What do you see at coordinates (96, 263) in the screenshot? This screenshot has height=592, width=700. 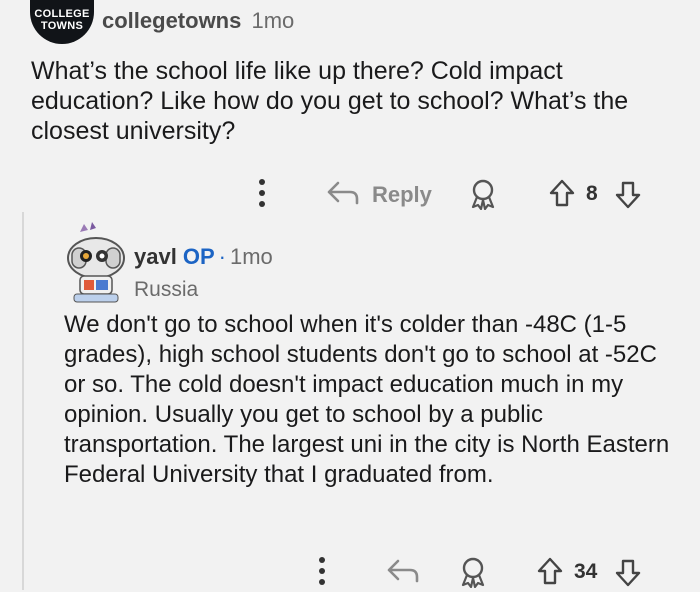 I see `user-avatar` at bounding box center [96, 263].